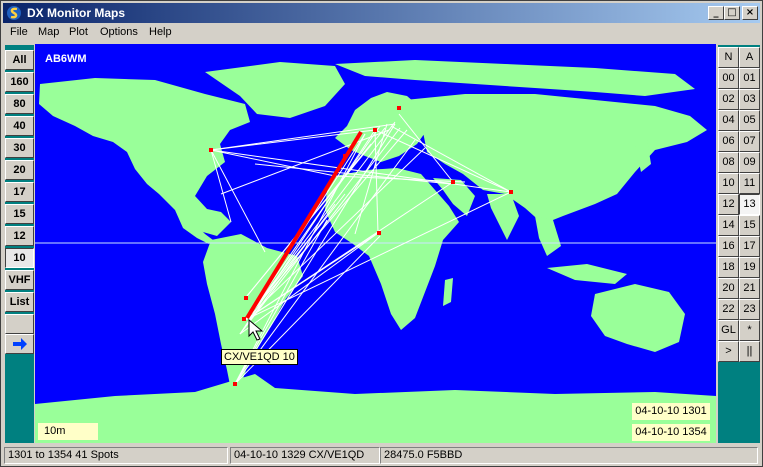  I want to click on menu-file: File, so click(19, 32).